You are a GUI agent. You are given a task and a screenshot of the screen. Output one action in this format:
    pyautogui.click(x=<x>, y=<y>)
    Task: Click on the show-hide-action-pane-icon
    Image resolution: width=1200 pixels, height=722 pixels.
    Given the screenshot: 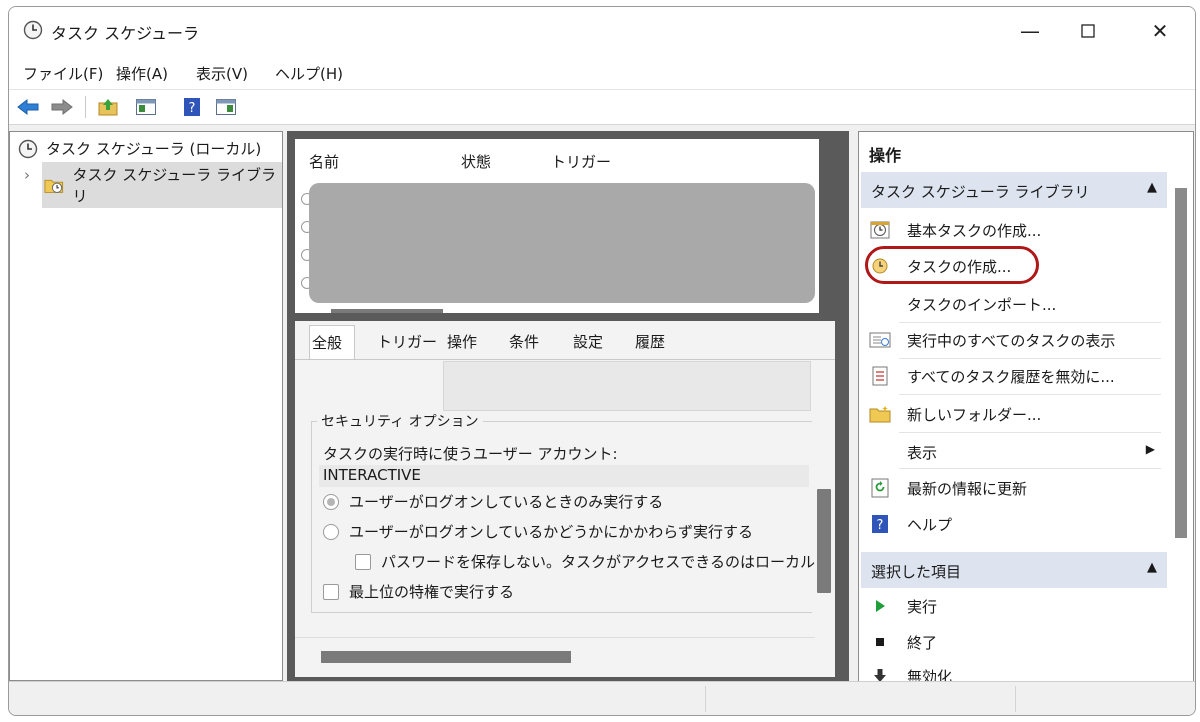 What is the action you would take?
    pyautogui.click(x=226, y=107)
    